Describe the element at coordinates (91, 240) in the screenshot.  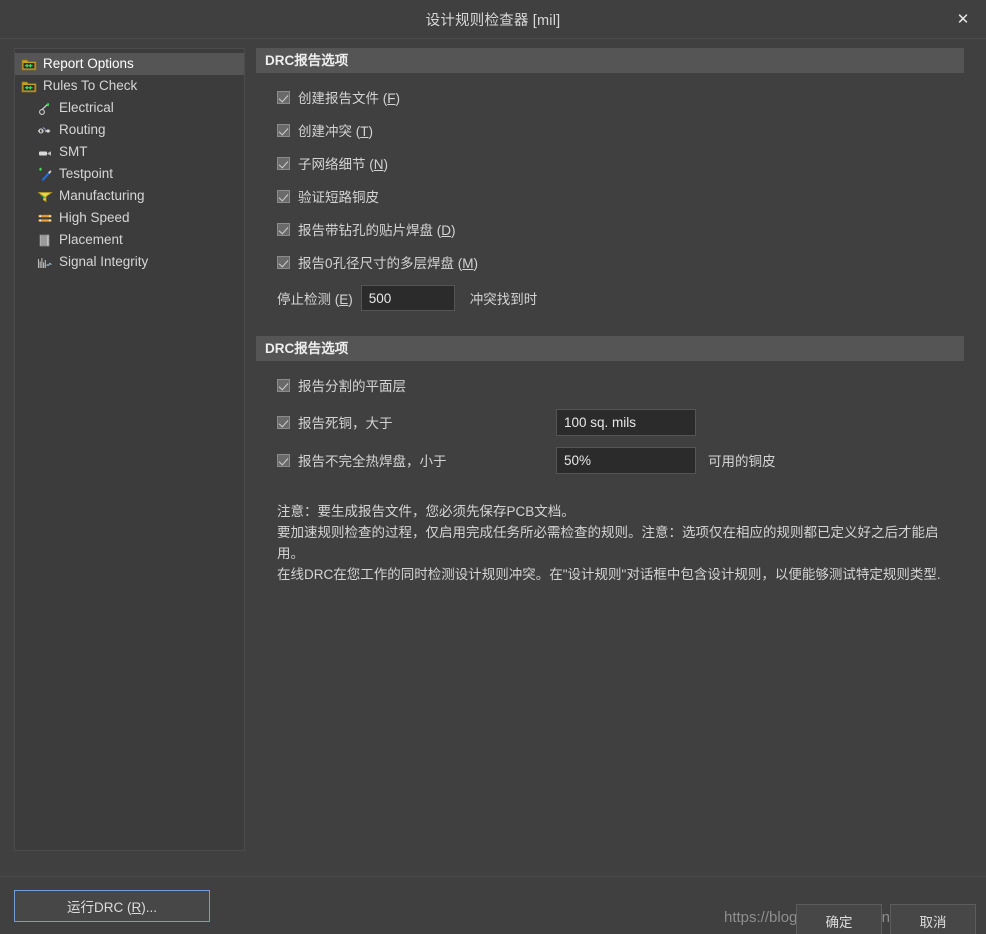
I see `sidebar-item-label: Placement` at that location.